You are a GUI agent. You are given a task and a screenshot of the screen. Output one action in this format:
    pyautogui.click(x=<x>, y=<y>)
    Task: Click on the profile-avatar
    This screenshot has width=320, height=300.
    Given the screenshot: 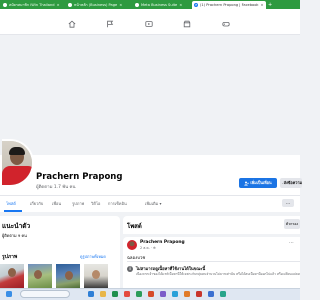 What is the action you would take?
    pyautogui.click(x=18, y=163)
    